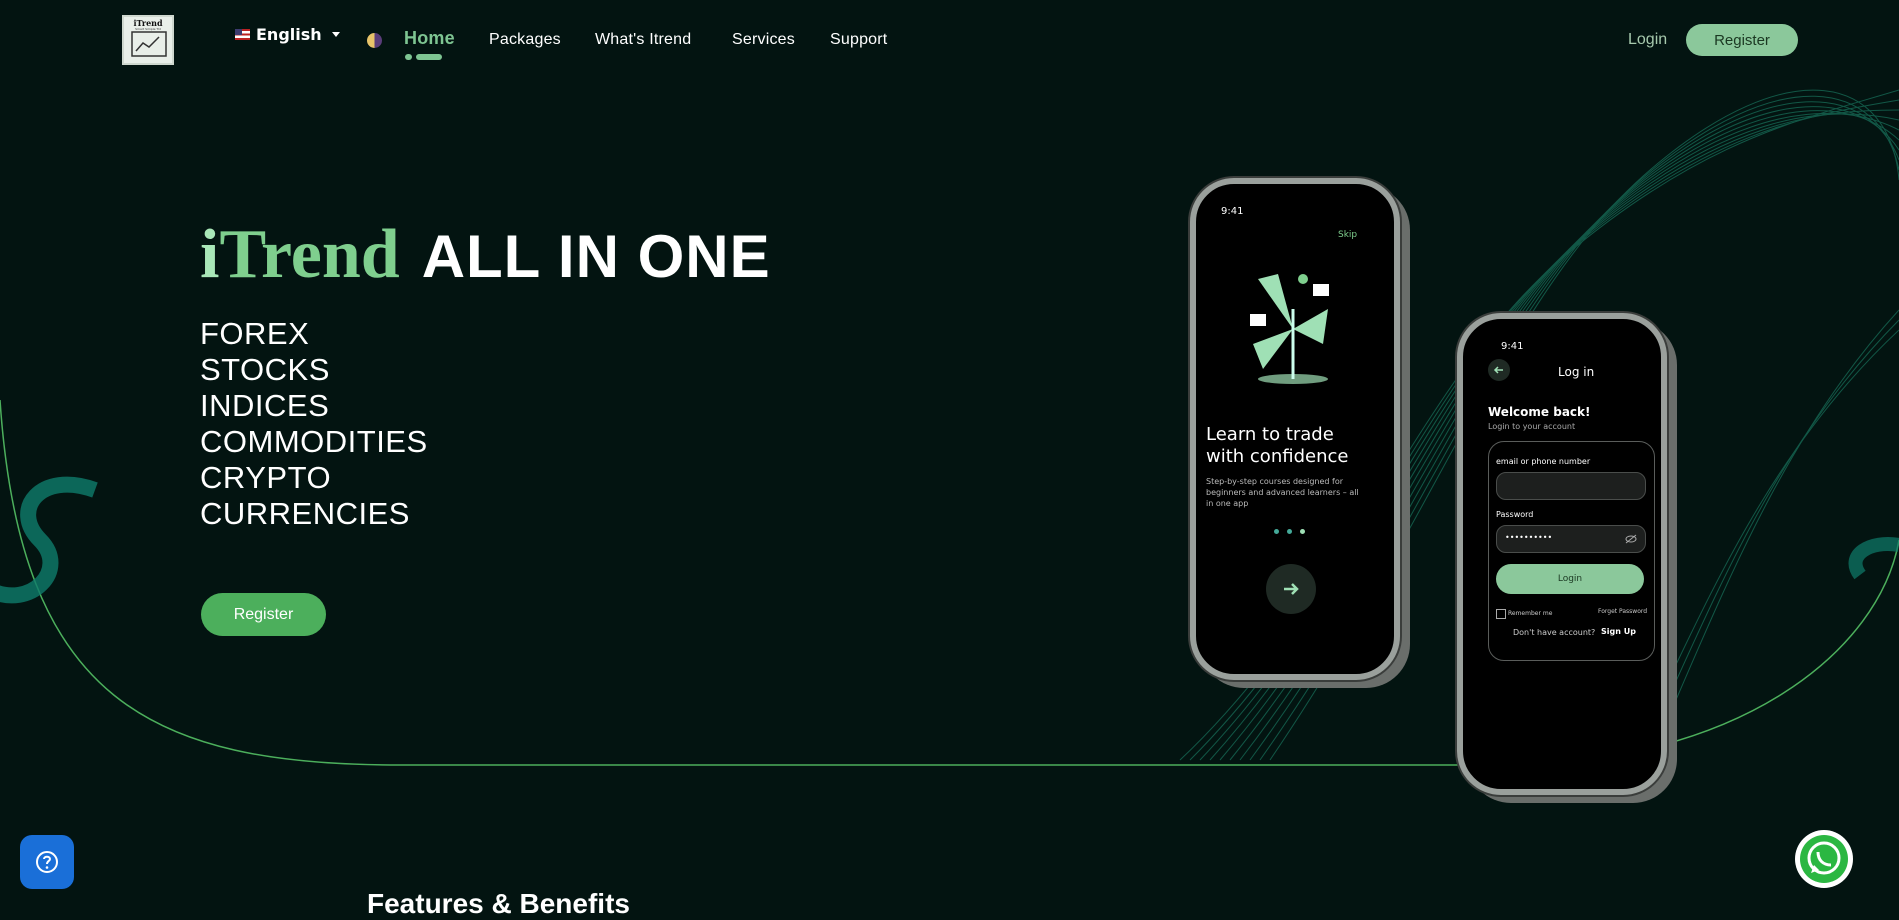 The image size is (1899, 920). I want to click on chevron-down-icon, so click(335, 34).